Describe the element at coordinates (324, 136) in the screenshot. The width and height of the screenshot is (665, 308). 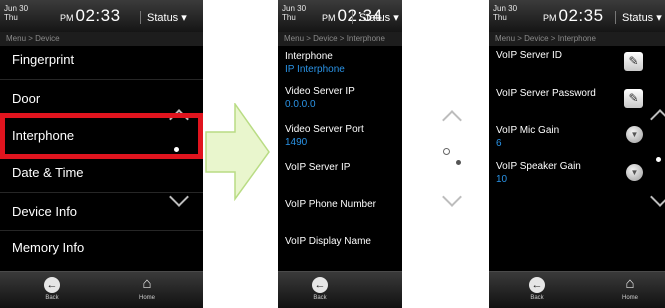
I see `video-server-port-setting: Video Server Port 1490` at that location.